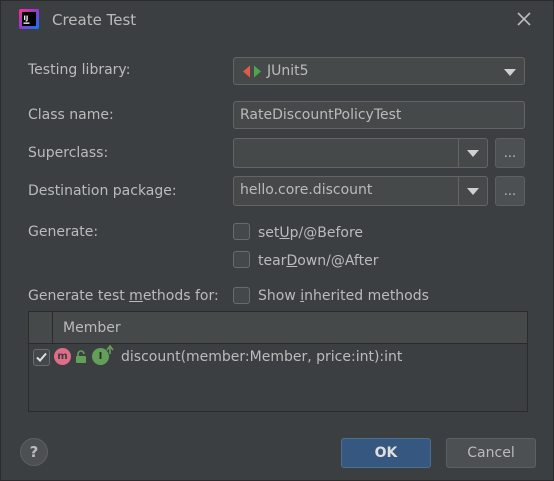 This screenshot has width=554, height=481. Describe the element at coordinates (491, 453) in the screenshot. I see `cancel-button: Cancel` at that location.